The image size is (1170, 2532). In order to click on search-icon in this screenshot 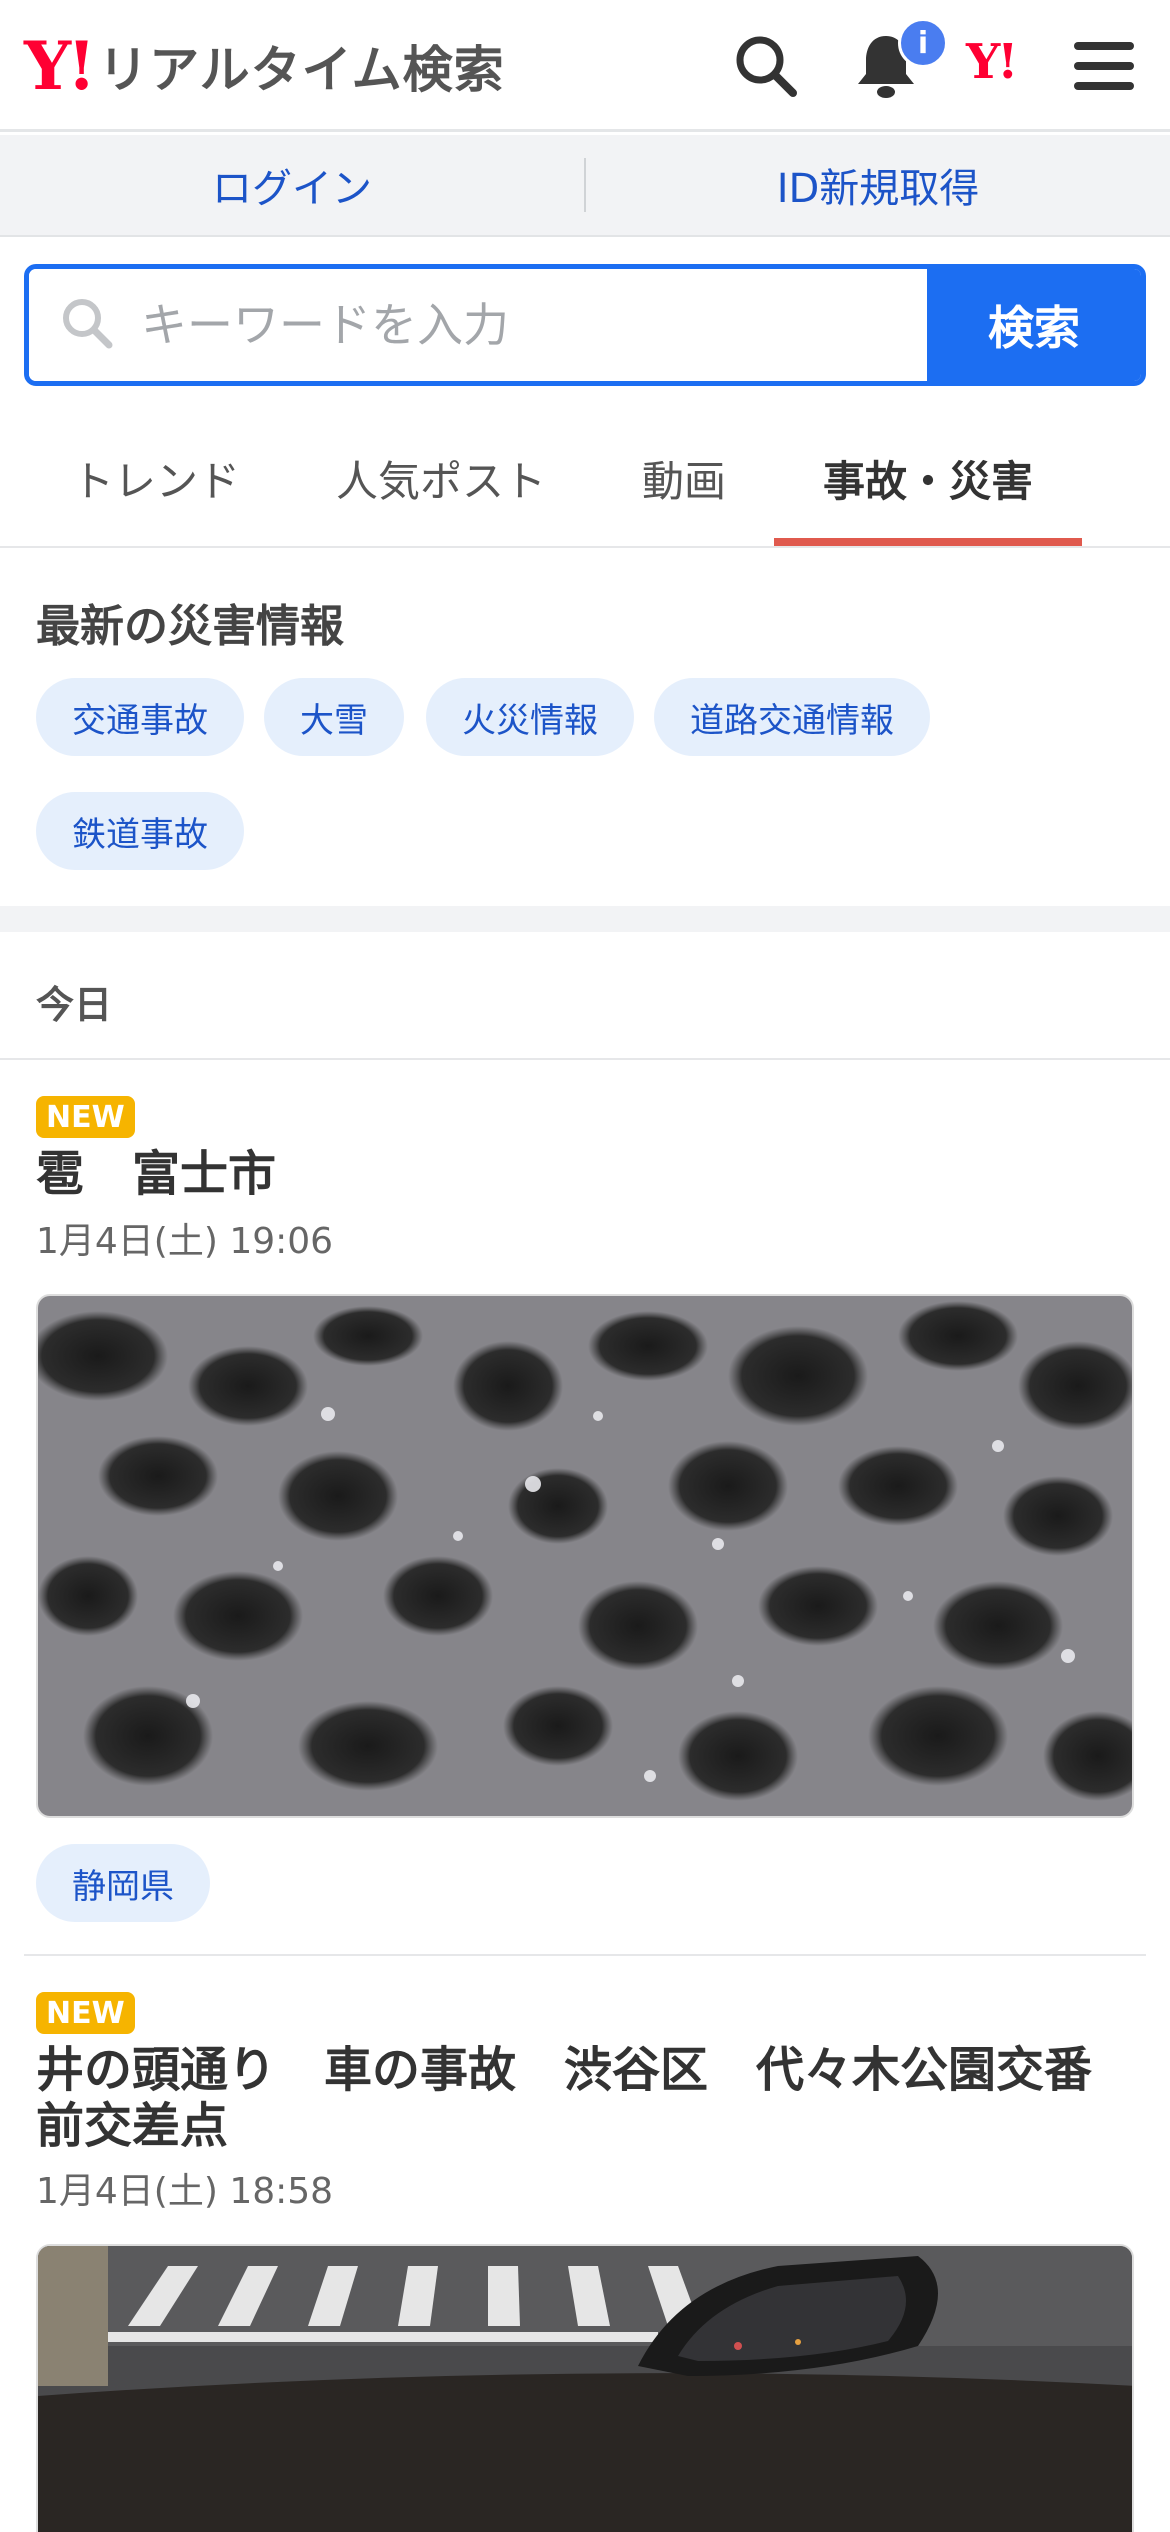, I will do `click(766, 66)`.